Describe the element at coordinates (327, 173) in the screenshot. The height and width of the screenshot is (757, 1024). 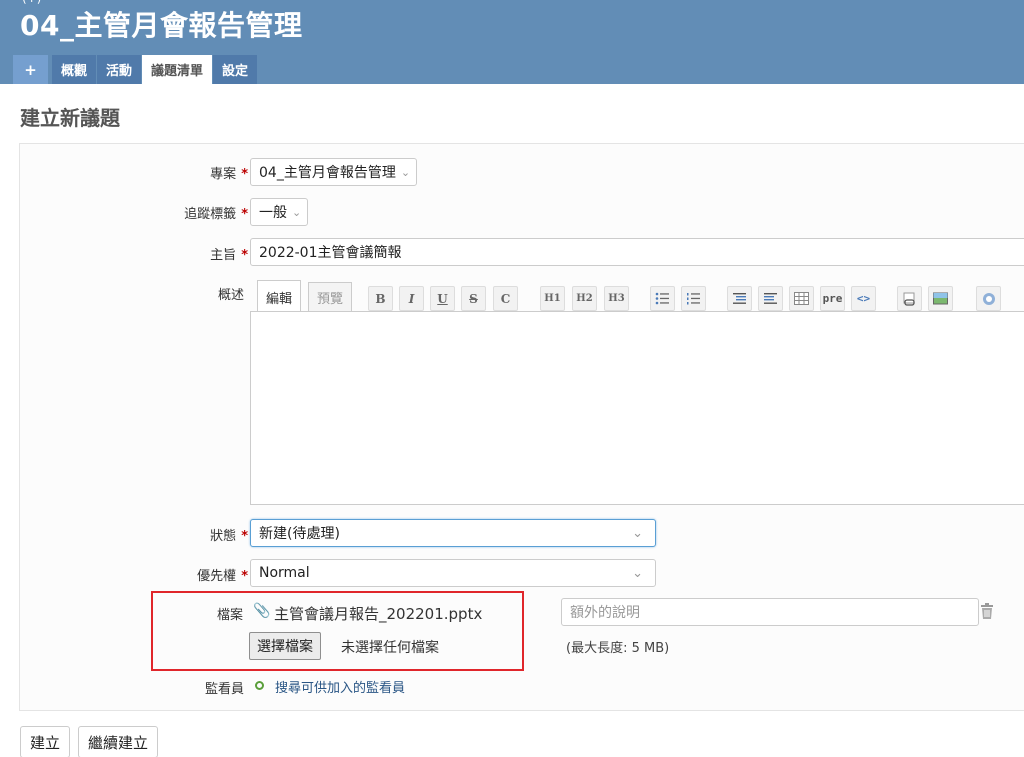
I see `project-select-value: 04_主管月會報告管理` at that location.